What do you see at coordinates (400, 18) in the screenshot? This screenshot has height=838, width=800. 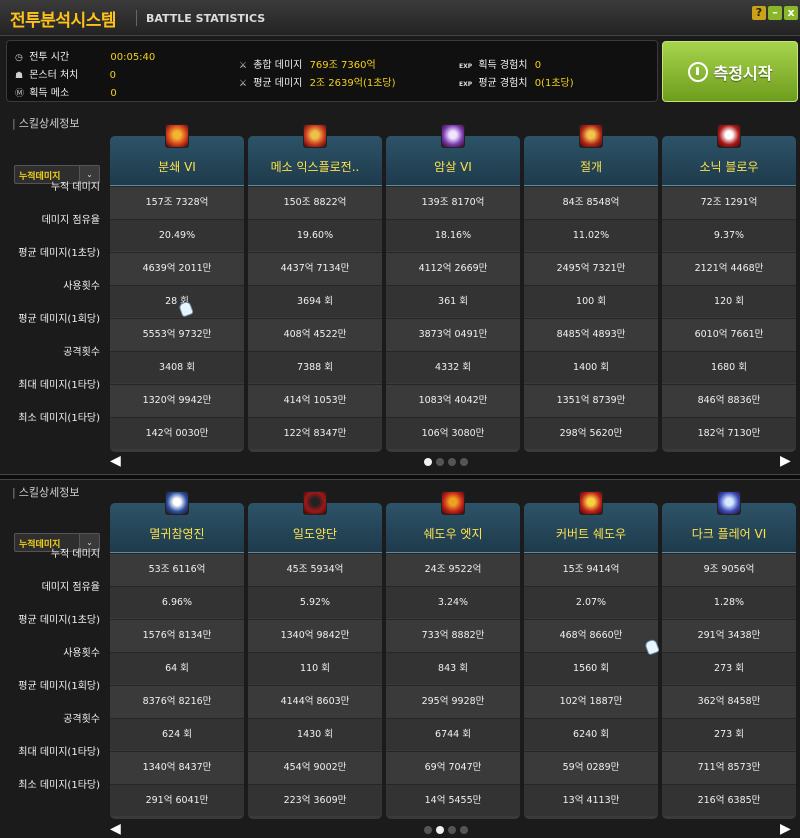 I see `title-bar: 전투분석시스템 BATTLE STATISTICS ? – x` at bounding box center [400, 18].